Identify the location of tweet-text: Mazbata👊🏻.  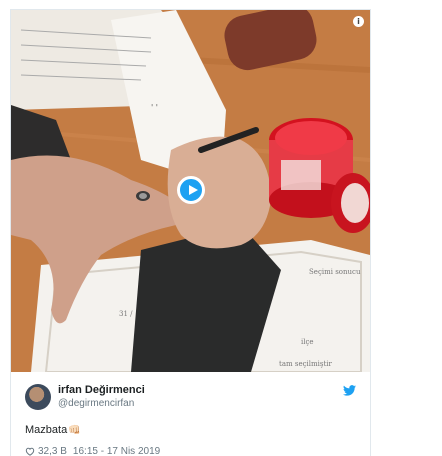
(53, 430).